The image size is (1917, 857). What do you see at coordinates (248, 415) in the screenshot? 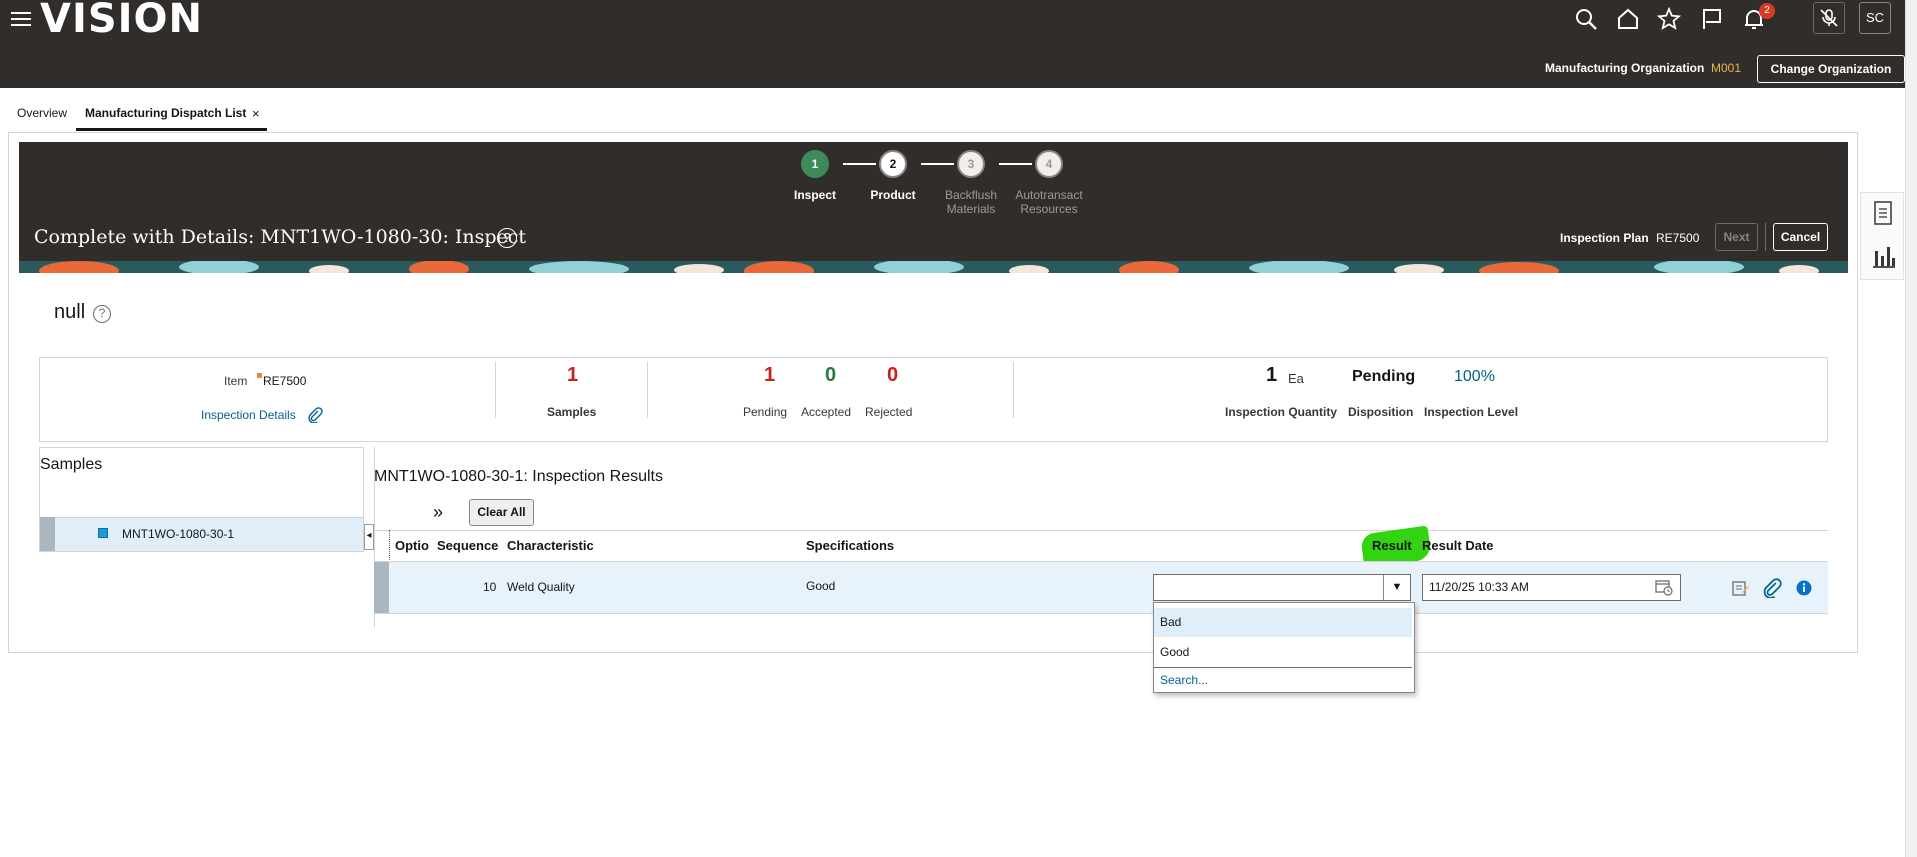
I see `inspection-details-link: Inspection Details` at bounding box center [248, 415].